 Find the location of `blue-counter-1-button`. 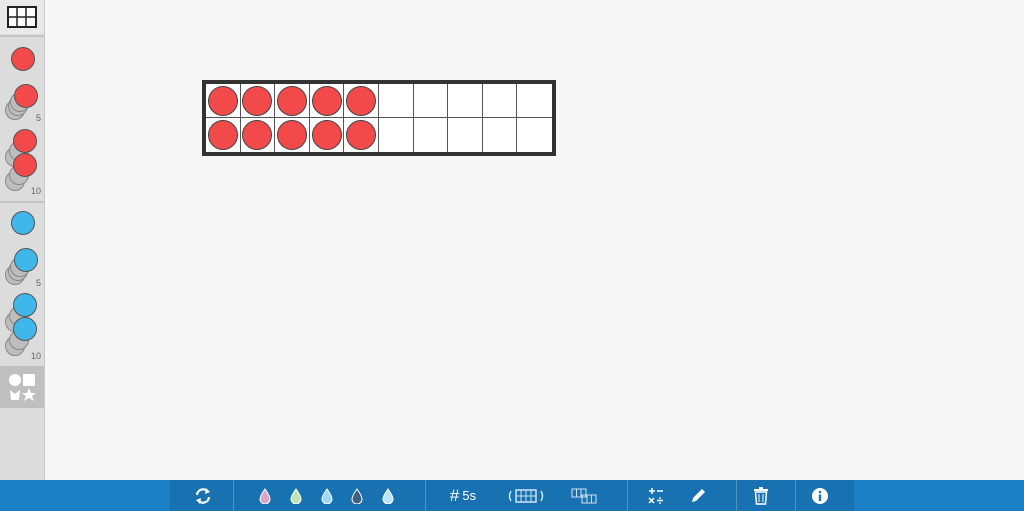

blue-counter-1-button is located at coordinates (22, 224).